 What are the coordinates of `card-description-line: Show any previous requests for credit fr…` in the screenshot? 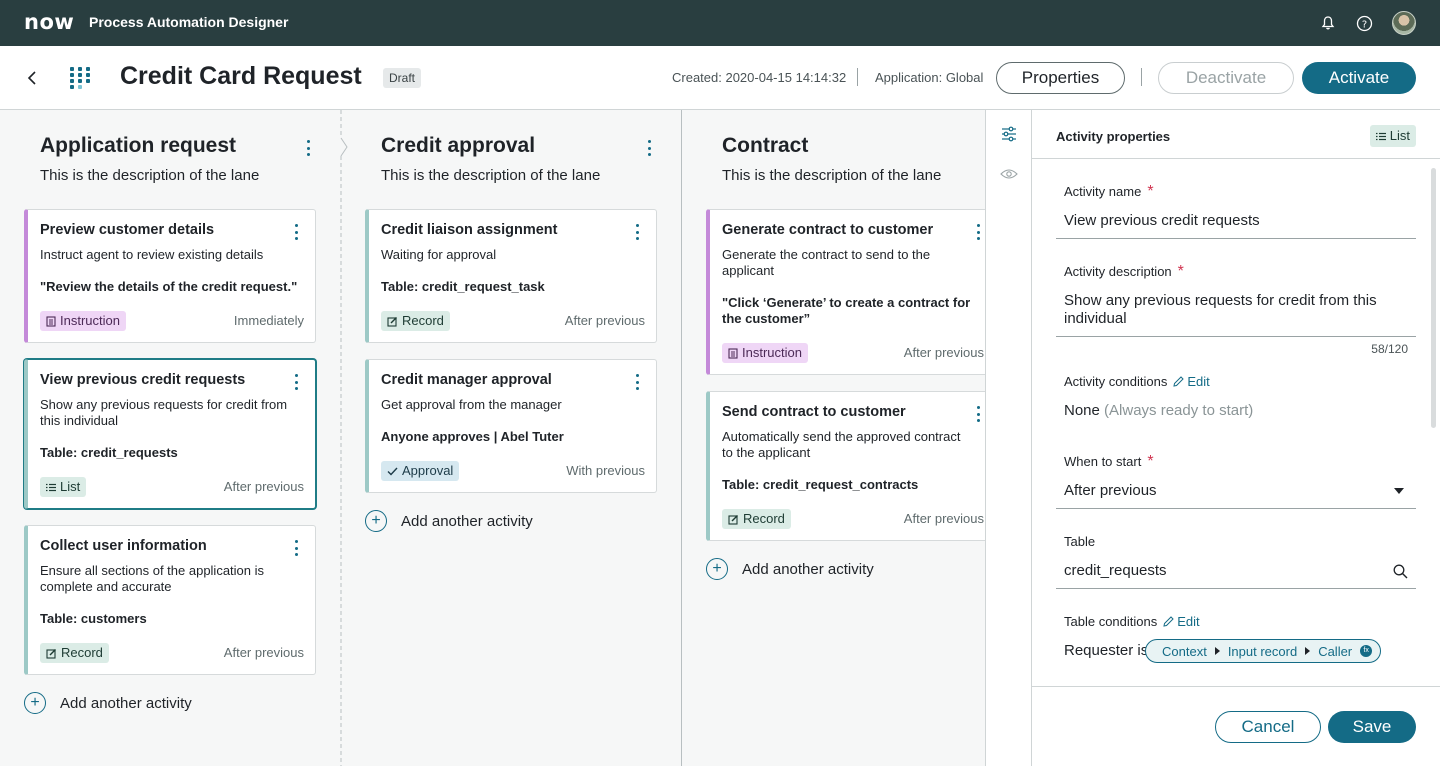 It's located at (164, 404).